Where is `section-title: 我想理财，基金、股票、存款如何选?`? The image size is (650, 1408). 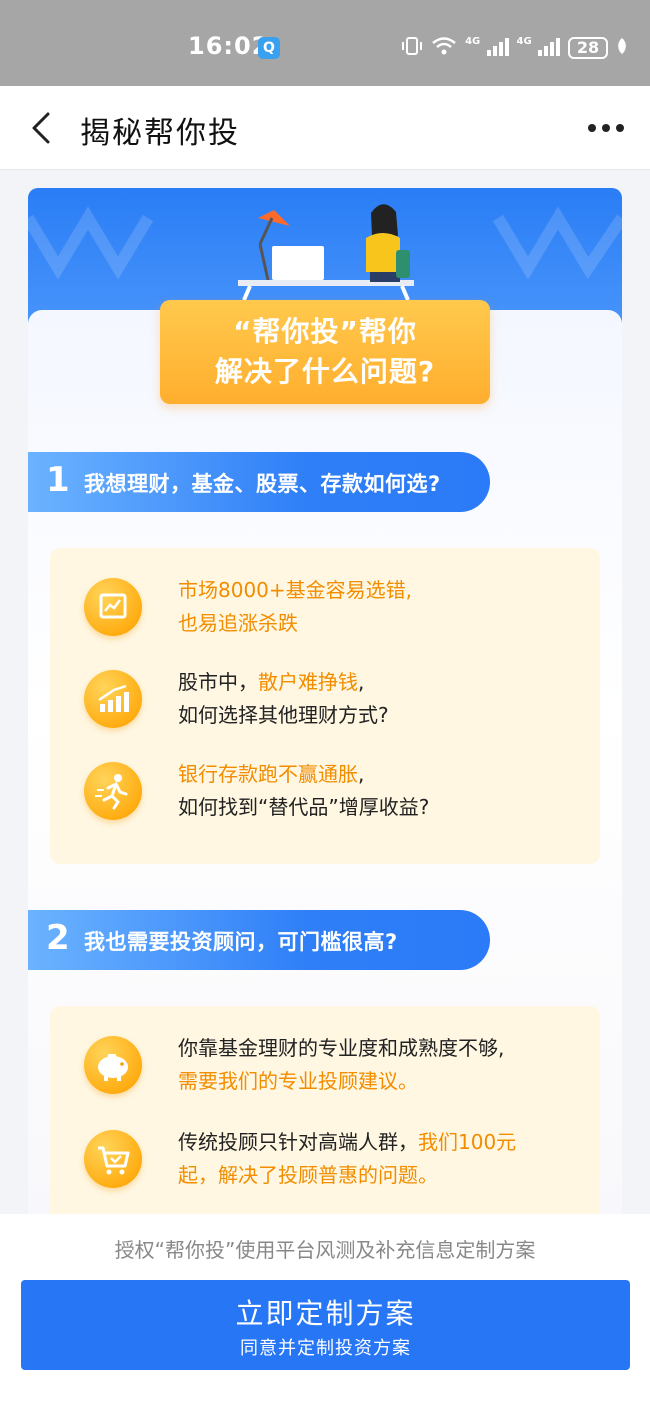
section-title: 我想理财，基金、股票、存款如何选? is located at coordinates (262, 484).